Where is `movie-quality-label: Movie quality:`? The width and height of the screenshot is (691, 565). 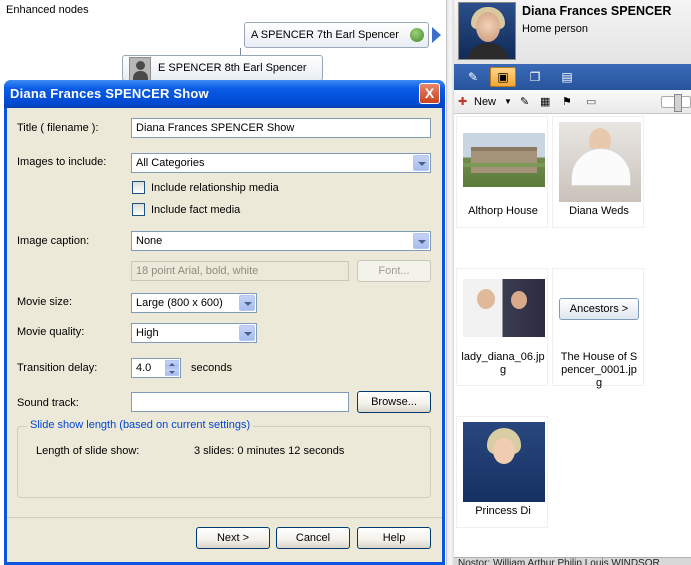 movie-quality-label: Movie quality: is located at coordinates (51, 332).